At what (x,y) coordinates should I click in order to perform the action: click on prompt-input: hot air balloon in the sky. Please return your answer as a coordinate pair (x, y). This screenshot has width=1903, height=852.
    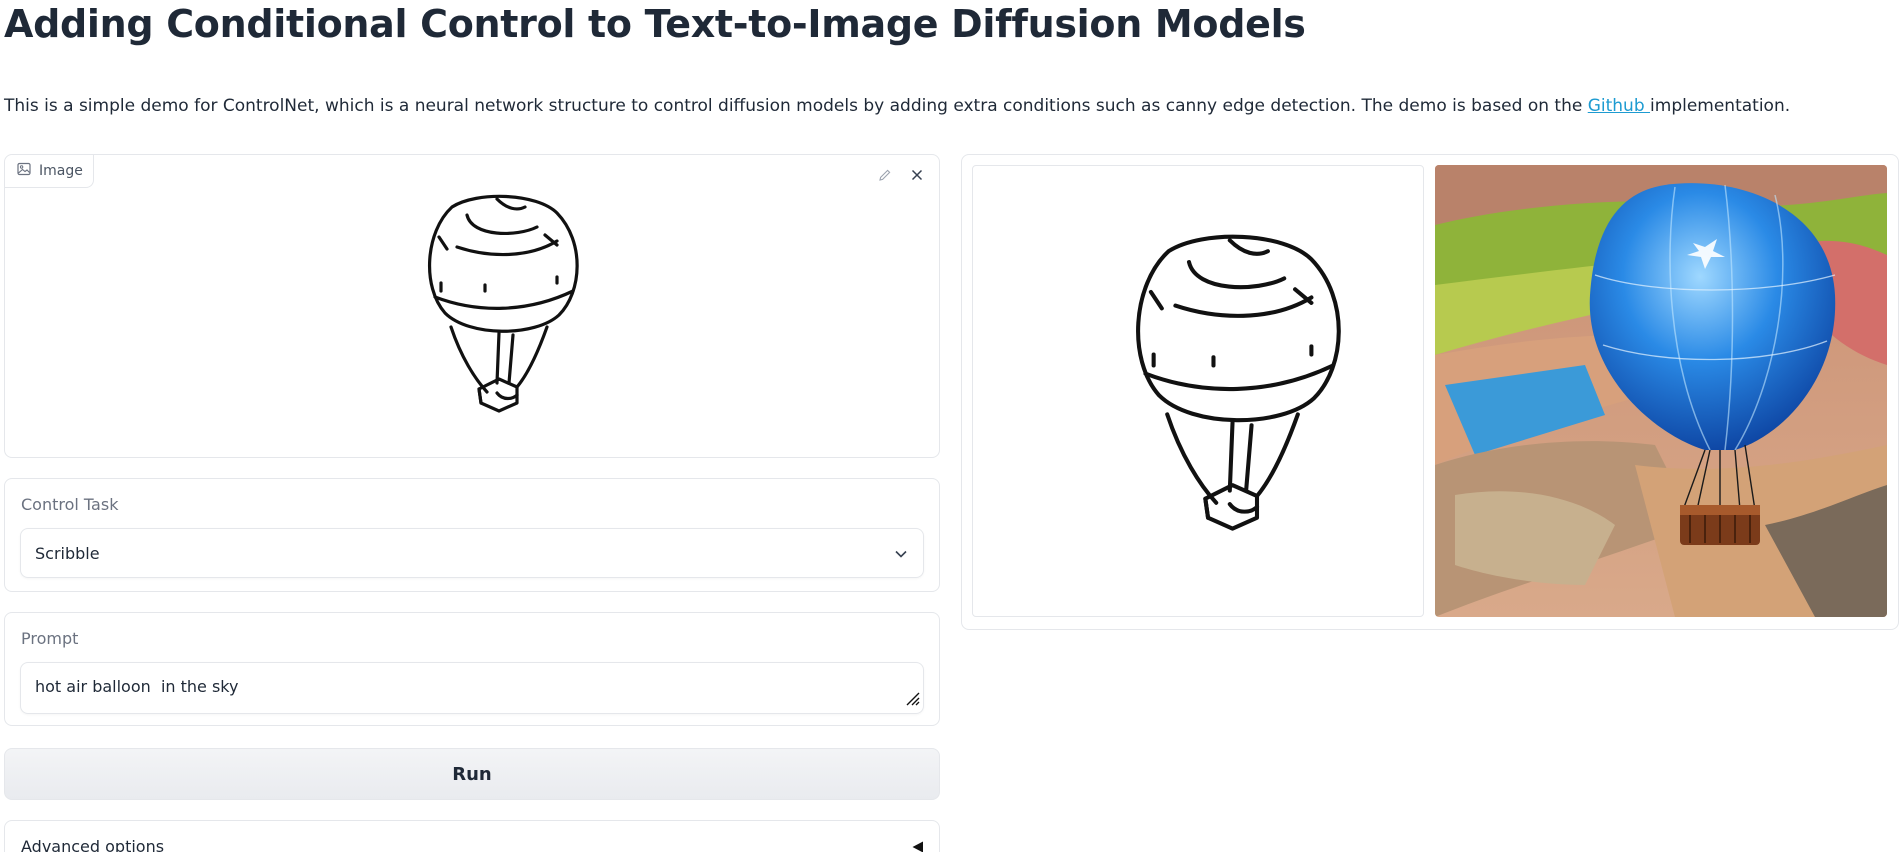
    Looking at the image, I should click on (472, 688).